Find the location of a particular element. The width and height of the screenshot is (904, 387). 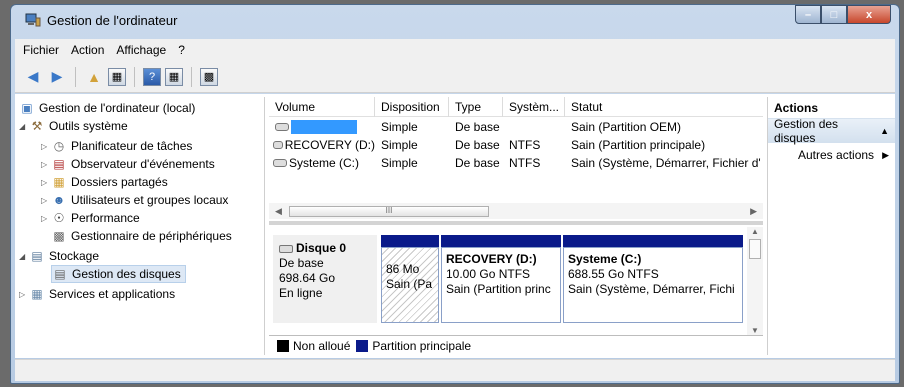

action-pane-icon: ▦ is located at coordinates (174, 76).